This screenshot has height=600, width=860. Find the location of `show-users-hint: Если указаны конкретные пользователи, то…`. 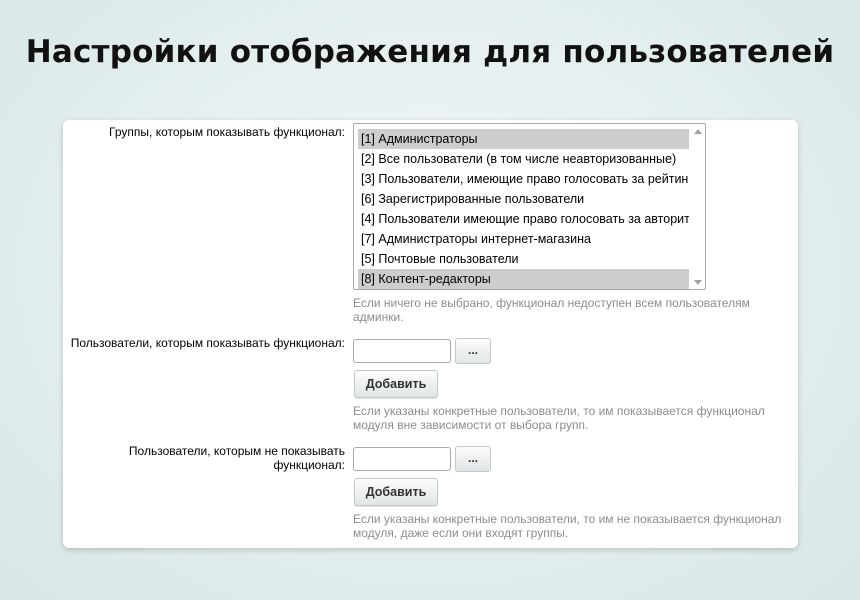

show-users-hint: Если указаны конкретные пользователи, то… is located at coordinates (573, 418).